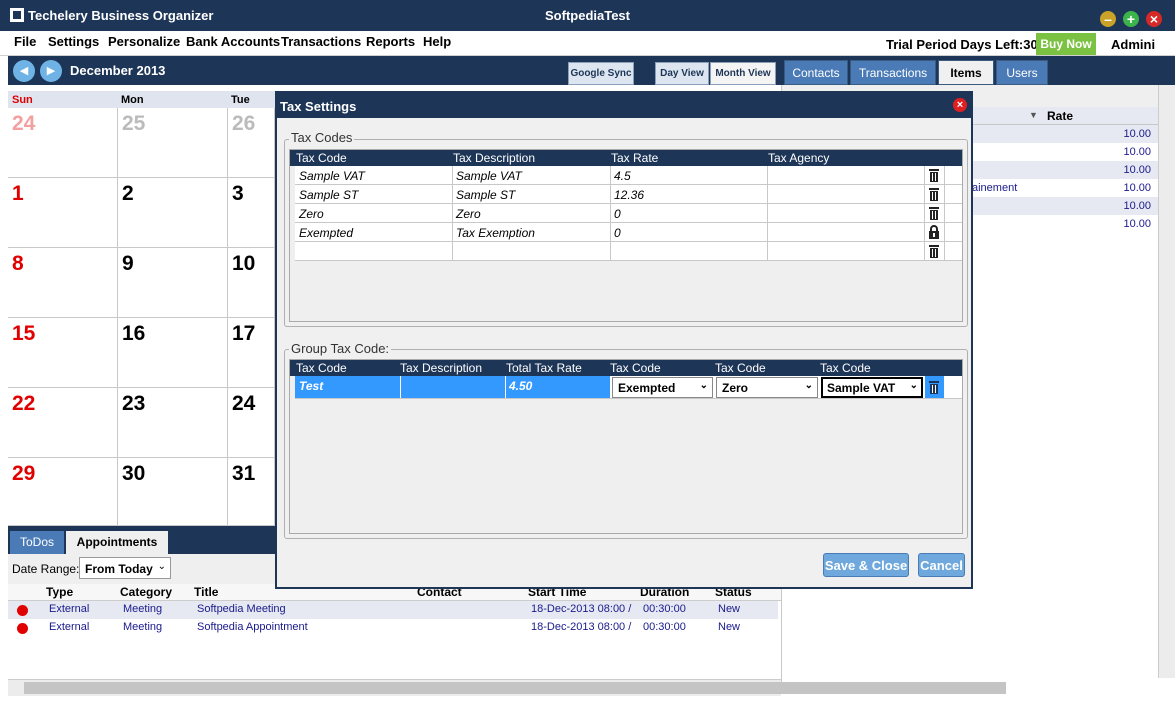 This screenshot has height=703, width=1175. I want to click on col-tax-rate: Tax Rate, so click(634, 158).